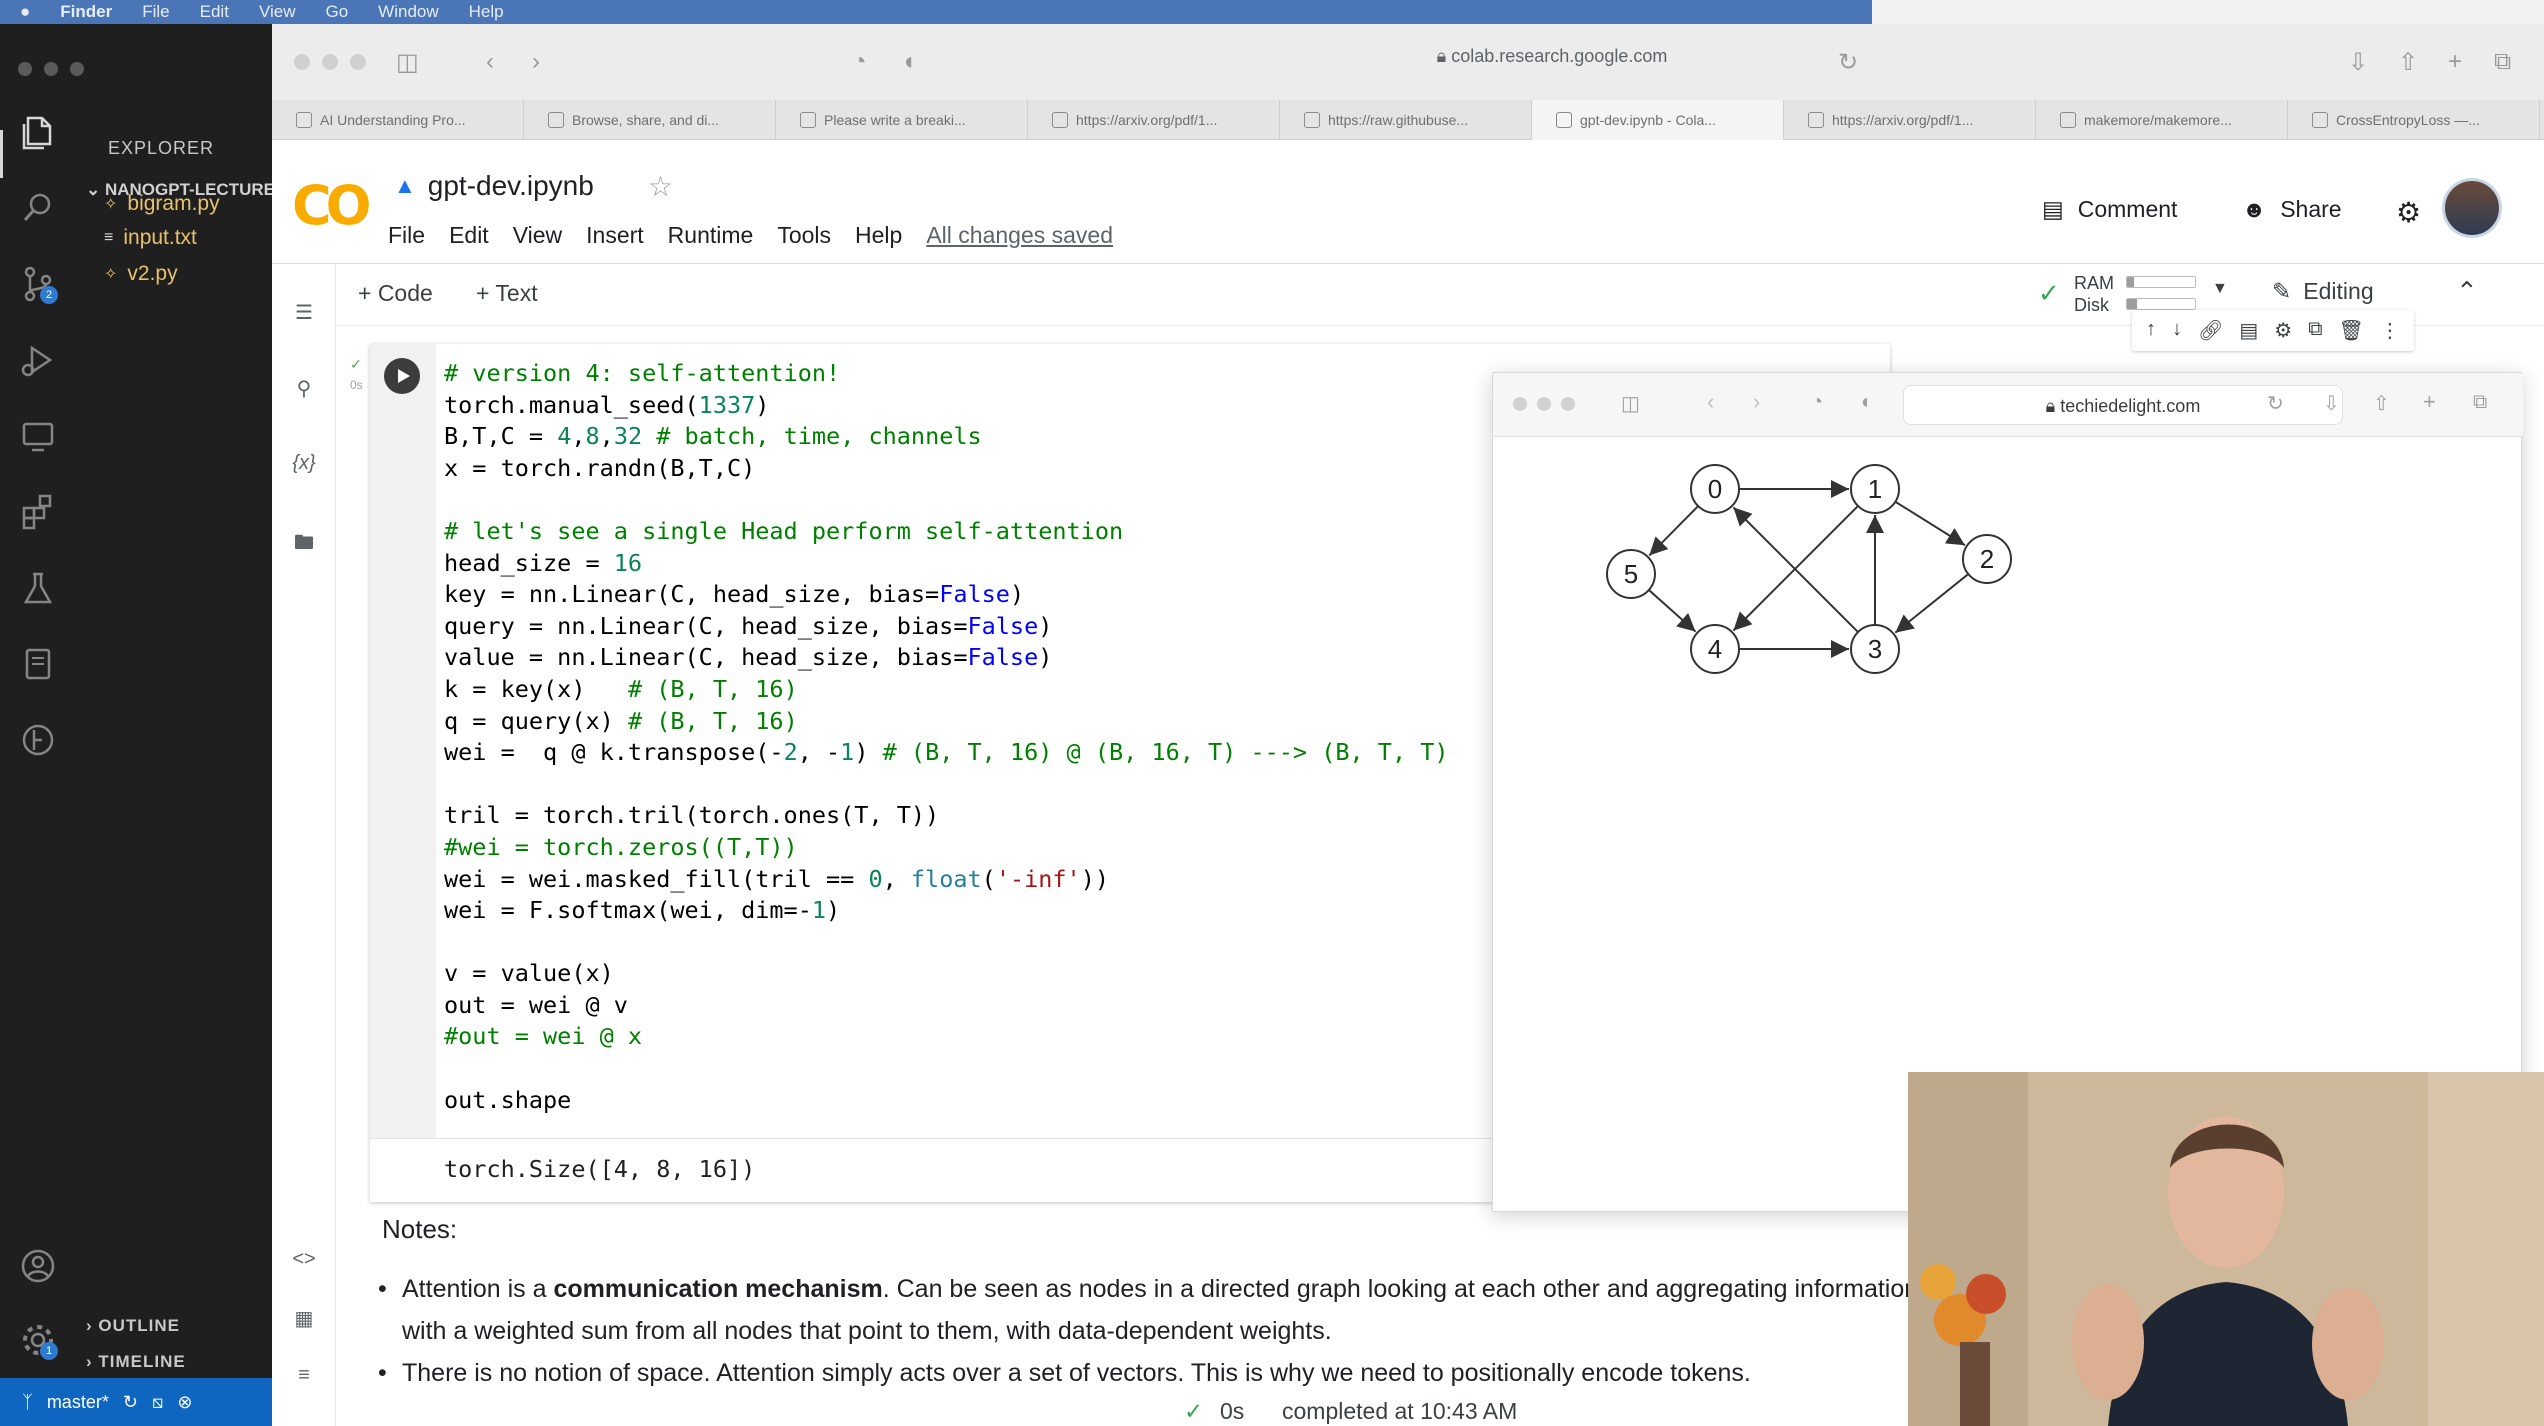 This screenshot has width=2544, height=1426. Describe the element at coordinates (1019, 235) in the screenshot. I see `save-status: All changes saved` at that location.